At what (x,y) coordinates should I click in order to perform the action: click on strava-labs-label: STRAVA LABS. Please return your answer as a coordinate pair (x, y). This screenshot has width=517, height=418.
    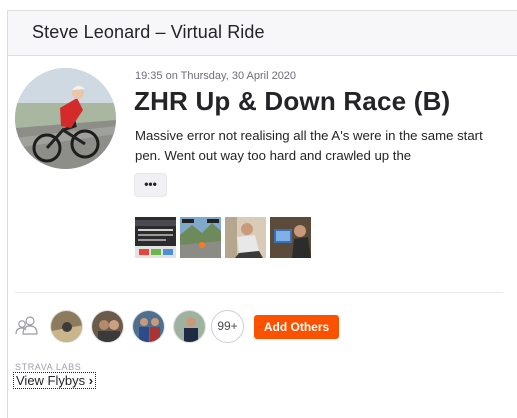
    Looking at the image, I should click on (48, 367).